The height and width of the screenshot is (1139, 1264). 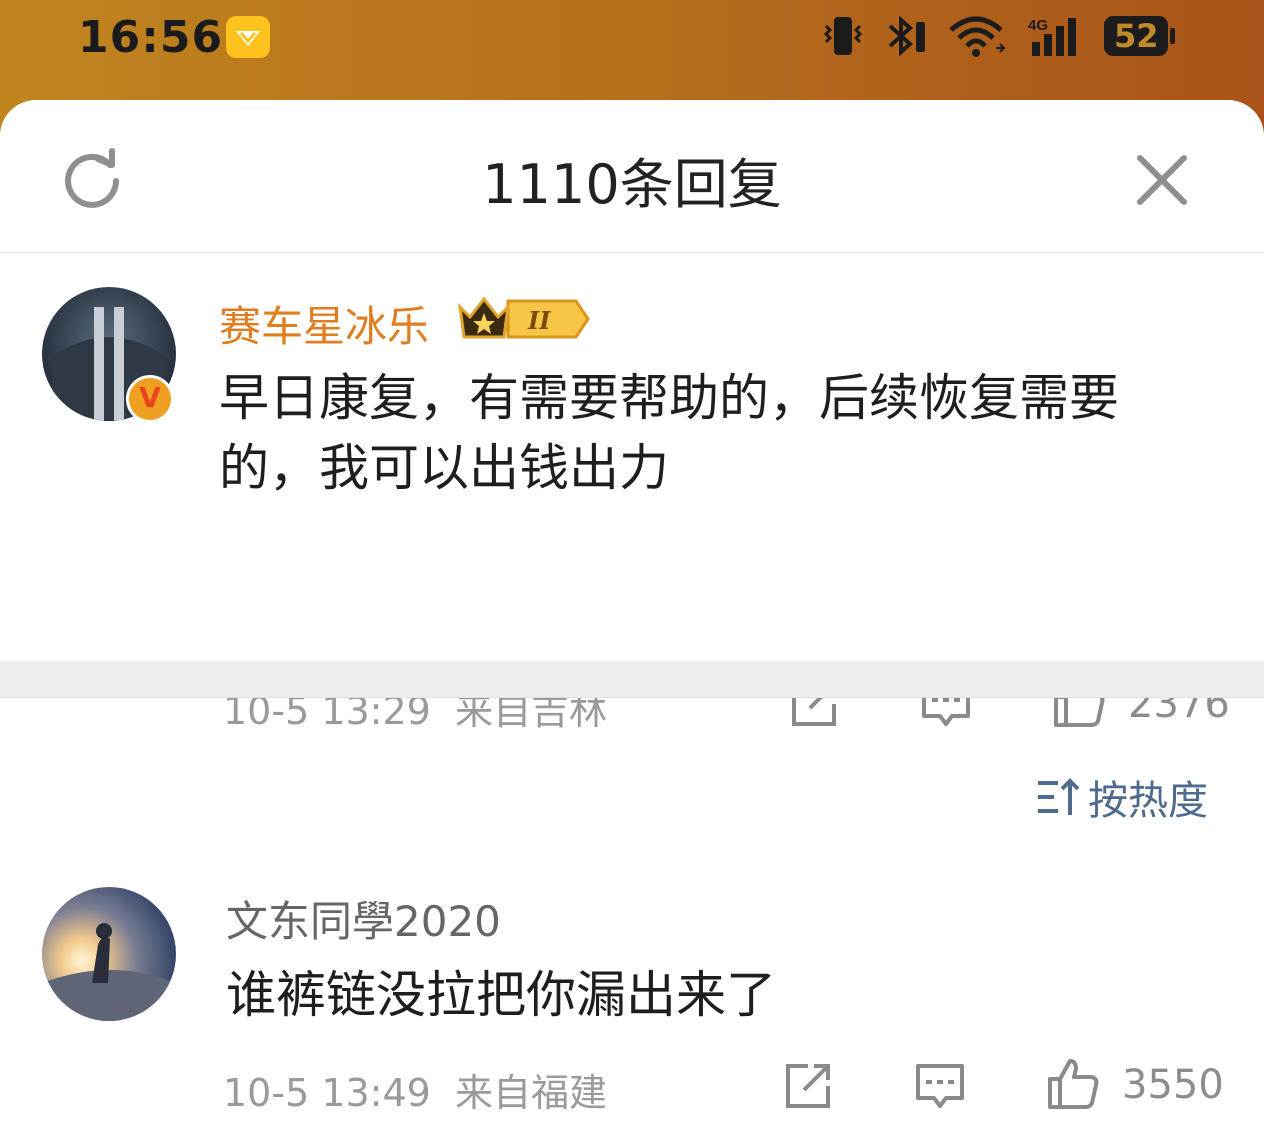 I want to click on sheet-header: 1110条回复, so click(x=632, y=176).